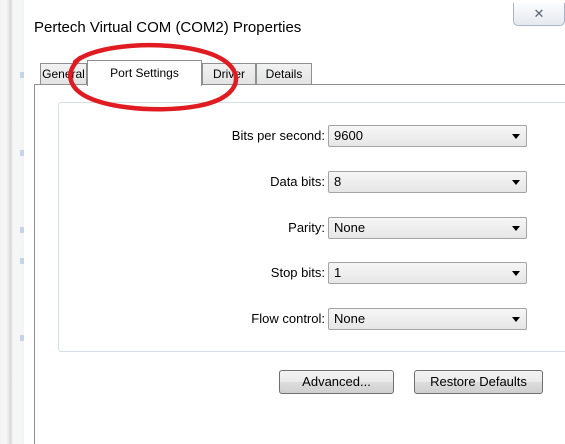 Image resolution: width=565 pixels, height=444 pixels. Describe the element at coordinates (63, 73) in the screenshot. I see `tab-general: General` at that location.